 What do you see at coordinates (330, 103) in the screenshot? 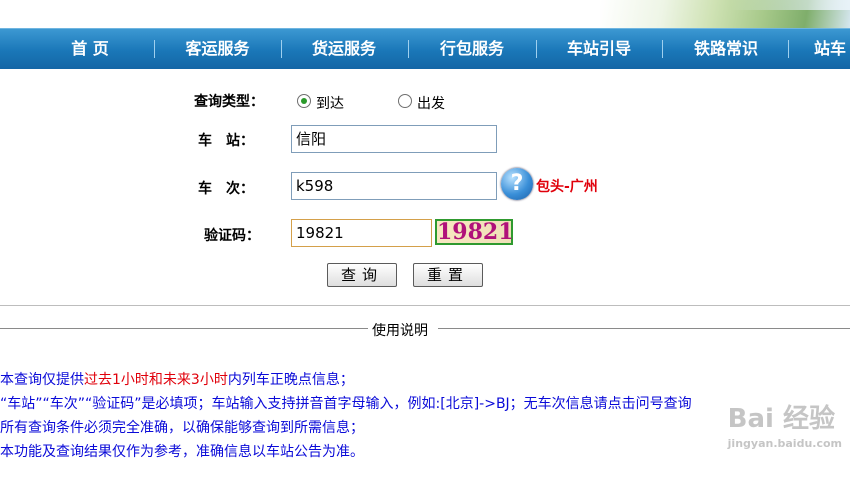
I see `radio-arrive-label: 到达` at bounding box center [330, 103].